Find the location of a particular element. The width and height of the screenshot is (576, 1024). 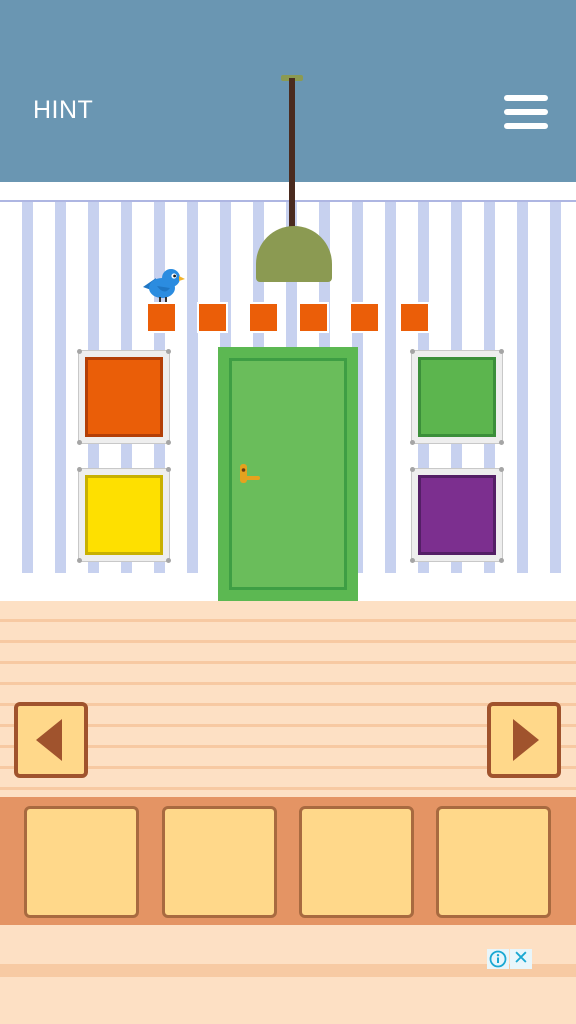

blue-bird is located at coordinates (163, 284).